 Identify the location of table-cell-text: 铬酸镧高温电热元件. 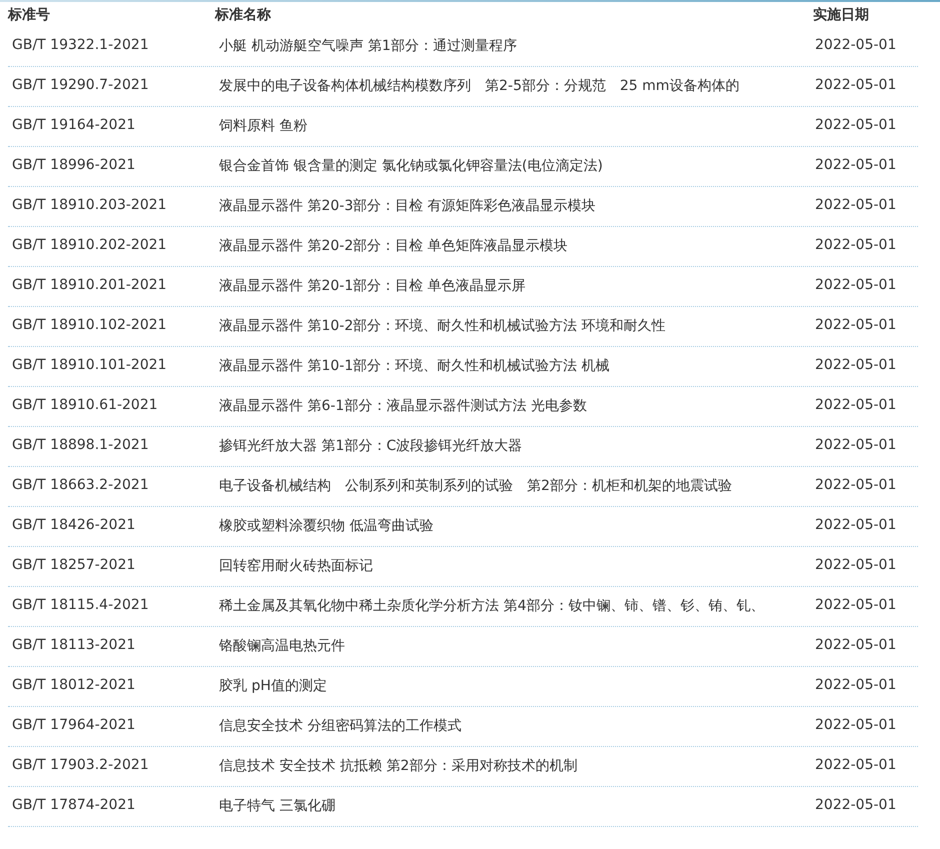
(282, 646).